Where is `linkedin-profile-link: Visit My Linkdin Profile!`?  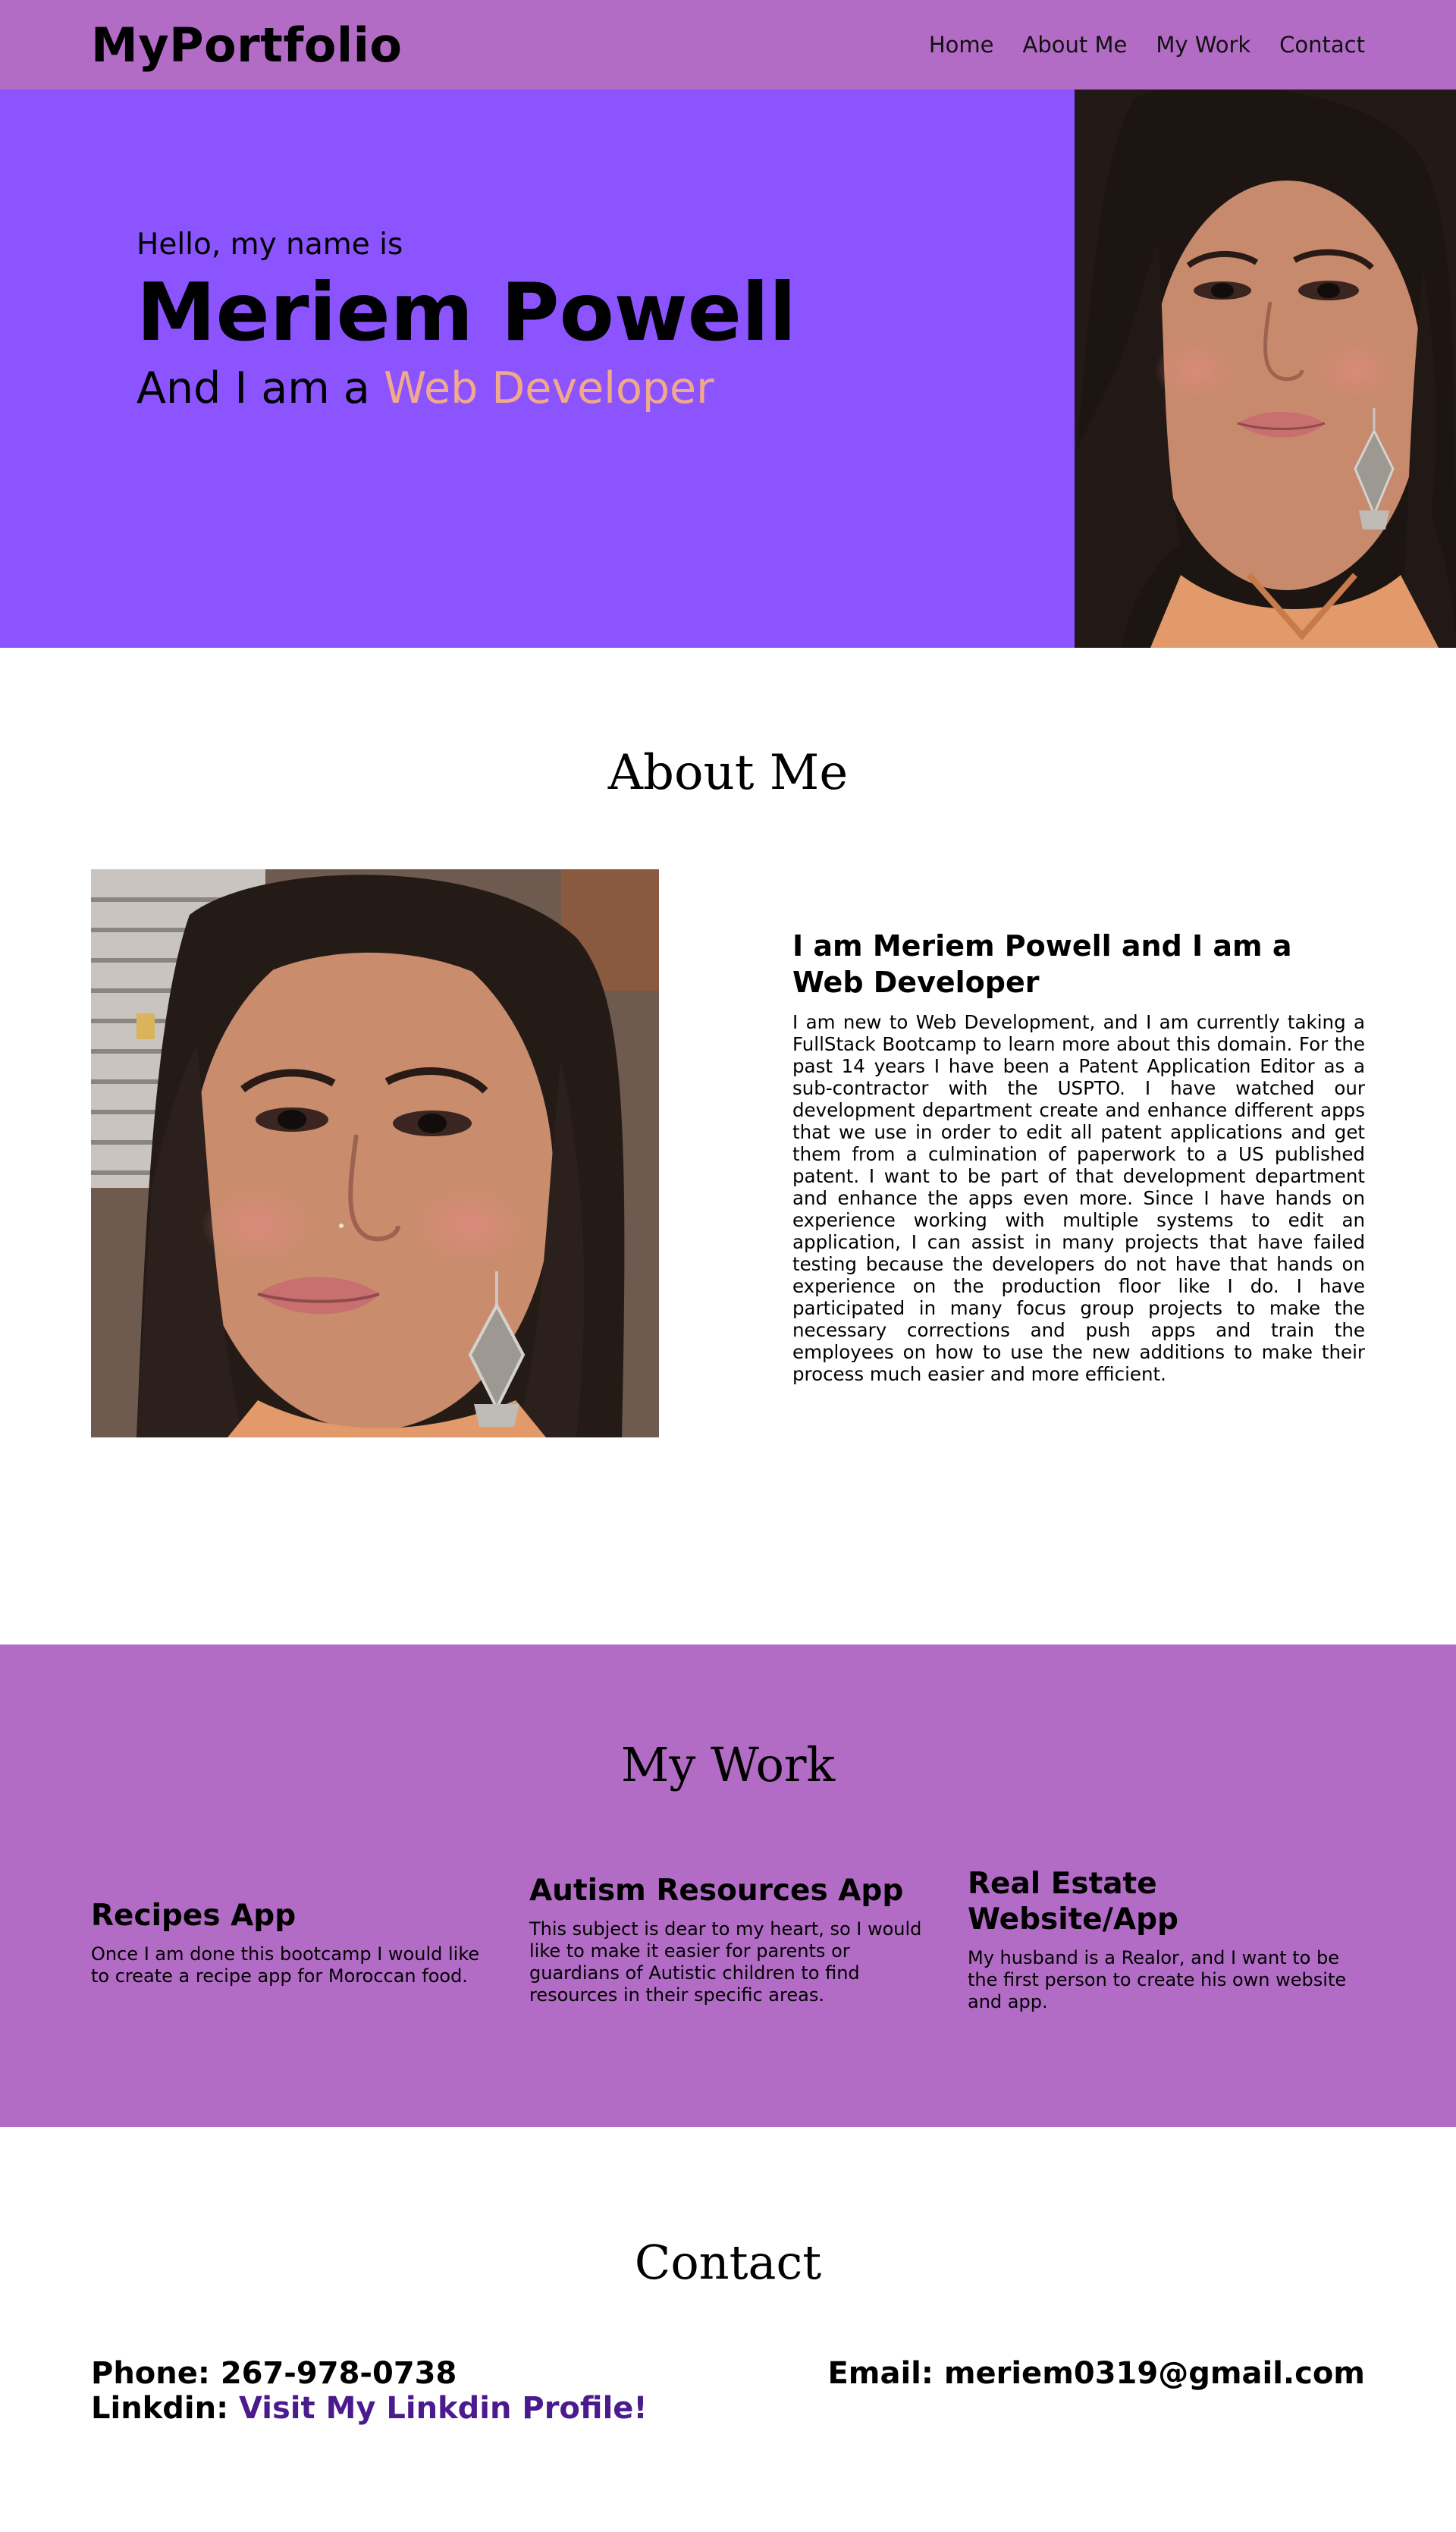
linkedin-profile-link: Visit My Linkdin Profile! is located at coordinates (443, 2408).